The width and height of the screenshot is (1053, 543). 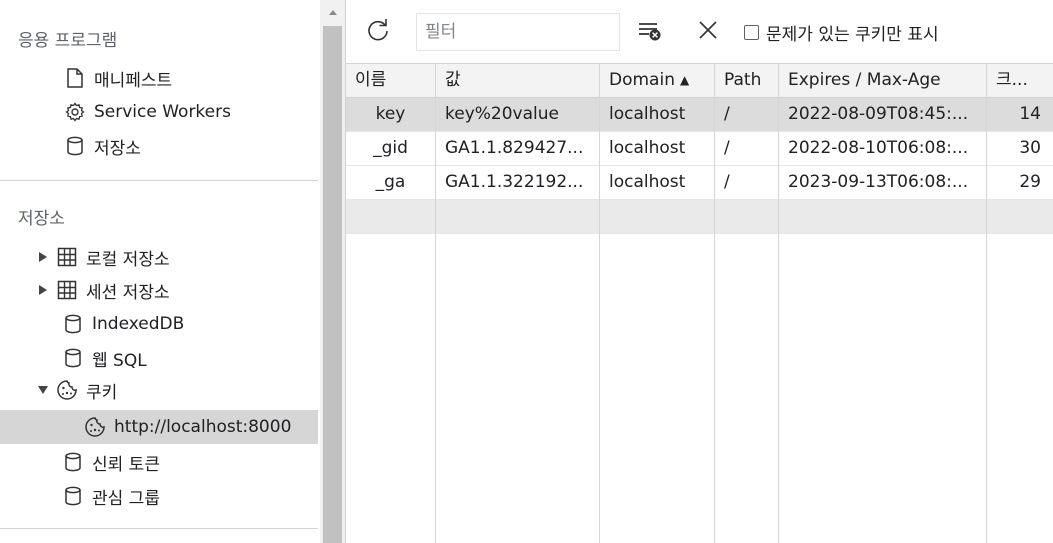 What do you see at coordinates (746, 80) in the screenshot?
I see `column-header-path: Path` at bounding box center [746, 80].